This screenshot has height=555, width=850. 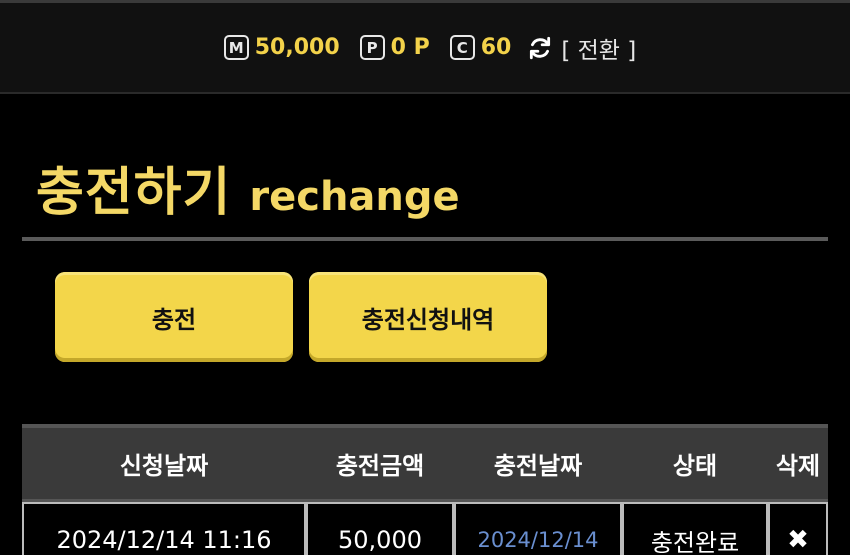 What do you see at coordinates (425, 239) in the screenshot?
I see `title-divider` at bounding box center [425, 239].